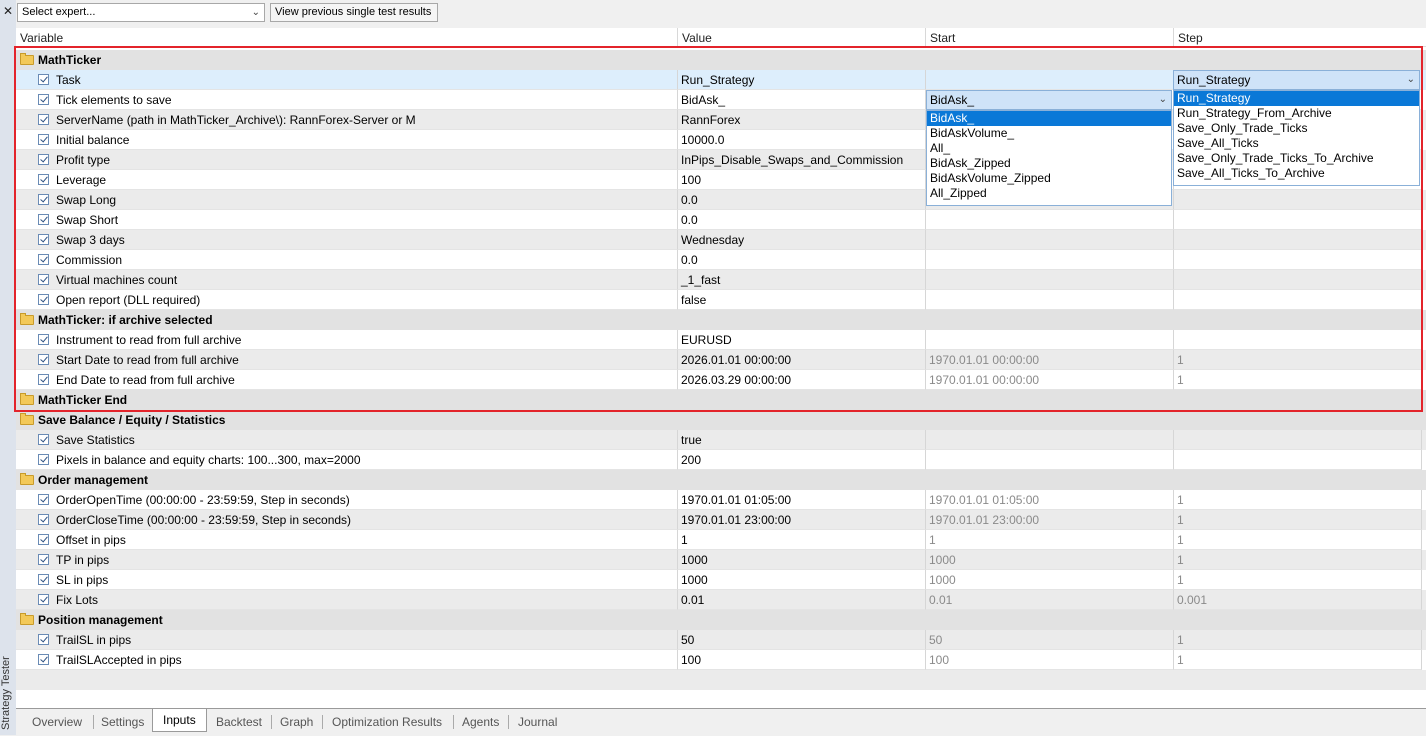 This screenshot has width=1426, height=736. What do you see at coordinates (802, 140) in the screenshot?
I see `value-cell: 10000.0` at bounding box center [802, 140].